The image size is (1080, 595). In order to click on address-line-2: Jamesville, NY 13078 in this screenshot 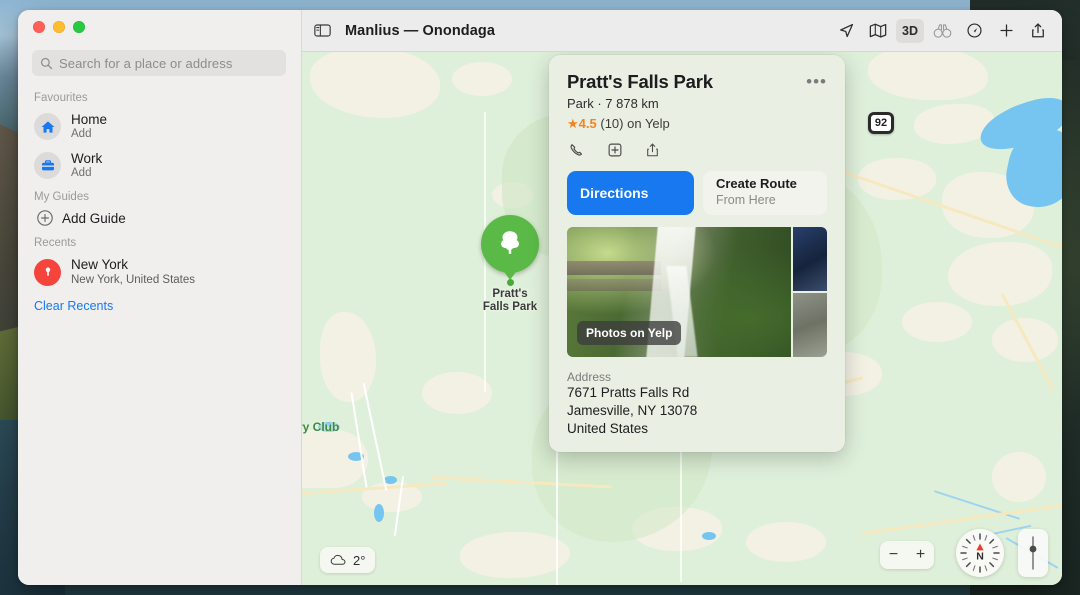, I will do `click(632, 410)`.